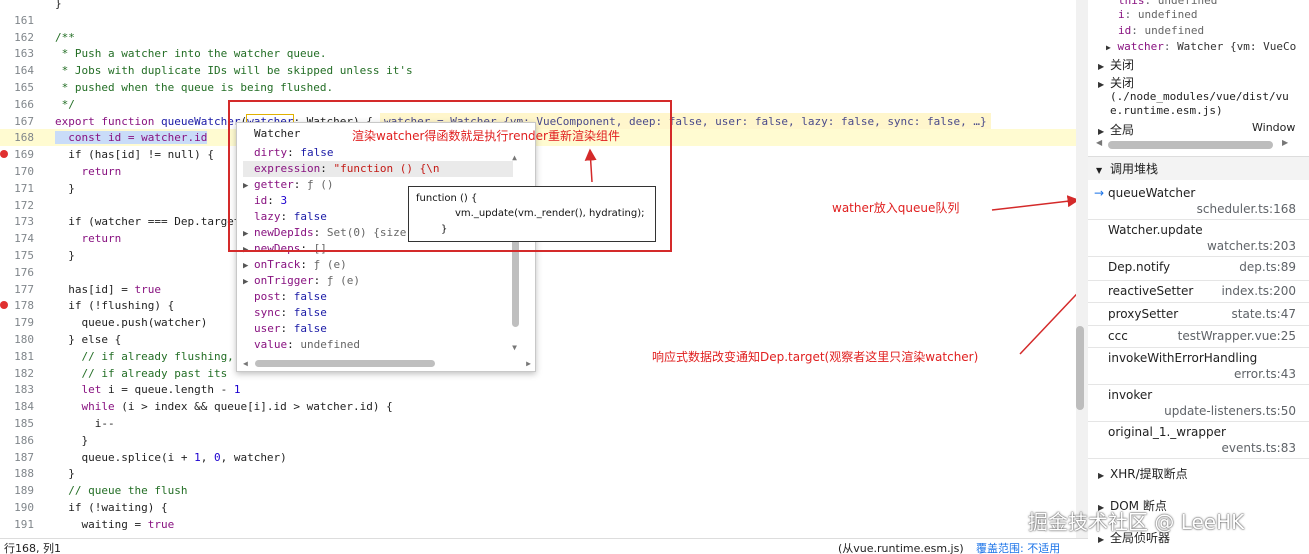  Describe the element at coordinates (345, 363) in the screenshot. I see `popover-horizontal-scrollbar` at that location.